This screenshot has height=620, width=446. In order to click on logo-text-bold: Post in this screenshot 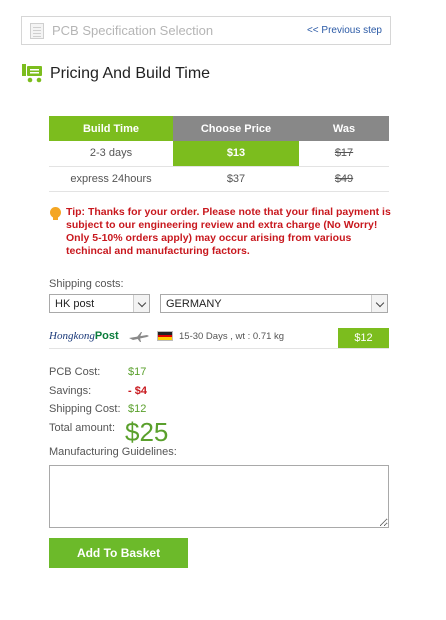, I will do `click(106, 336)`.